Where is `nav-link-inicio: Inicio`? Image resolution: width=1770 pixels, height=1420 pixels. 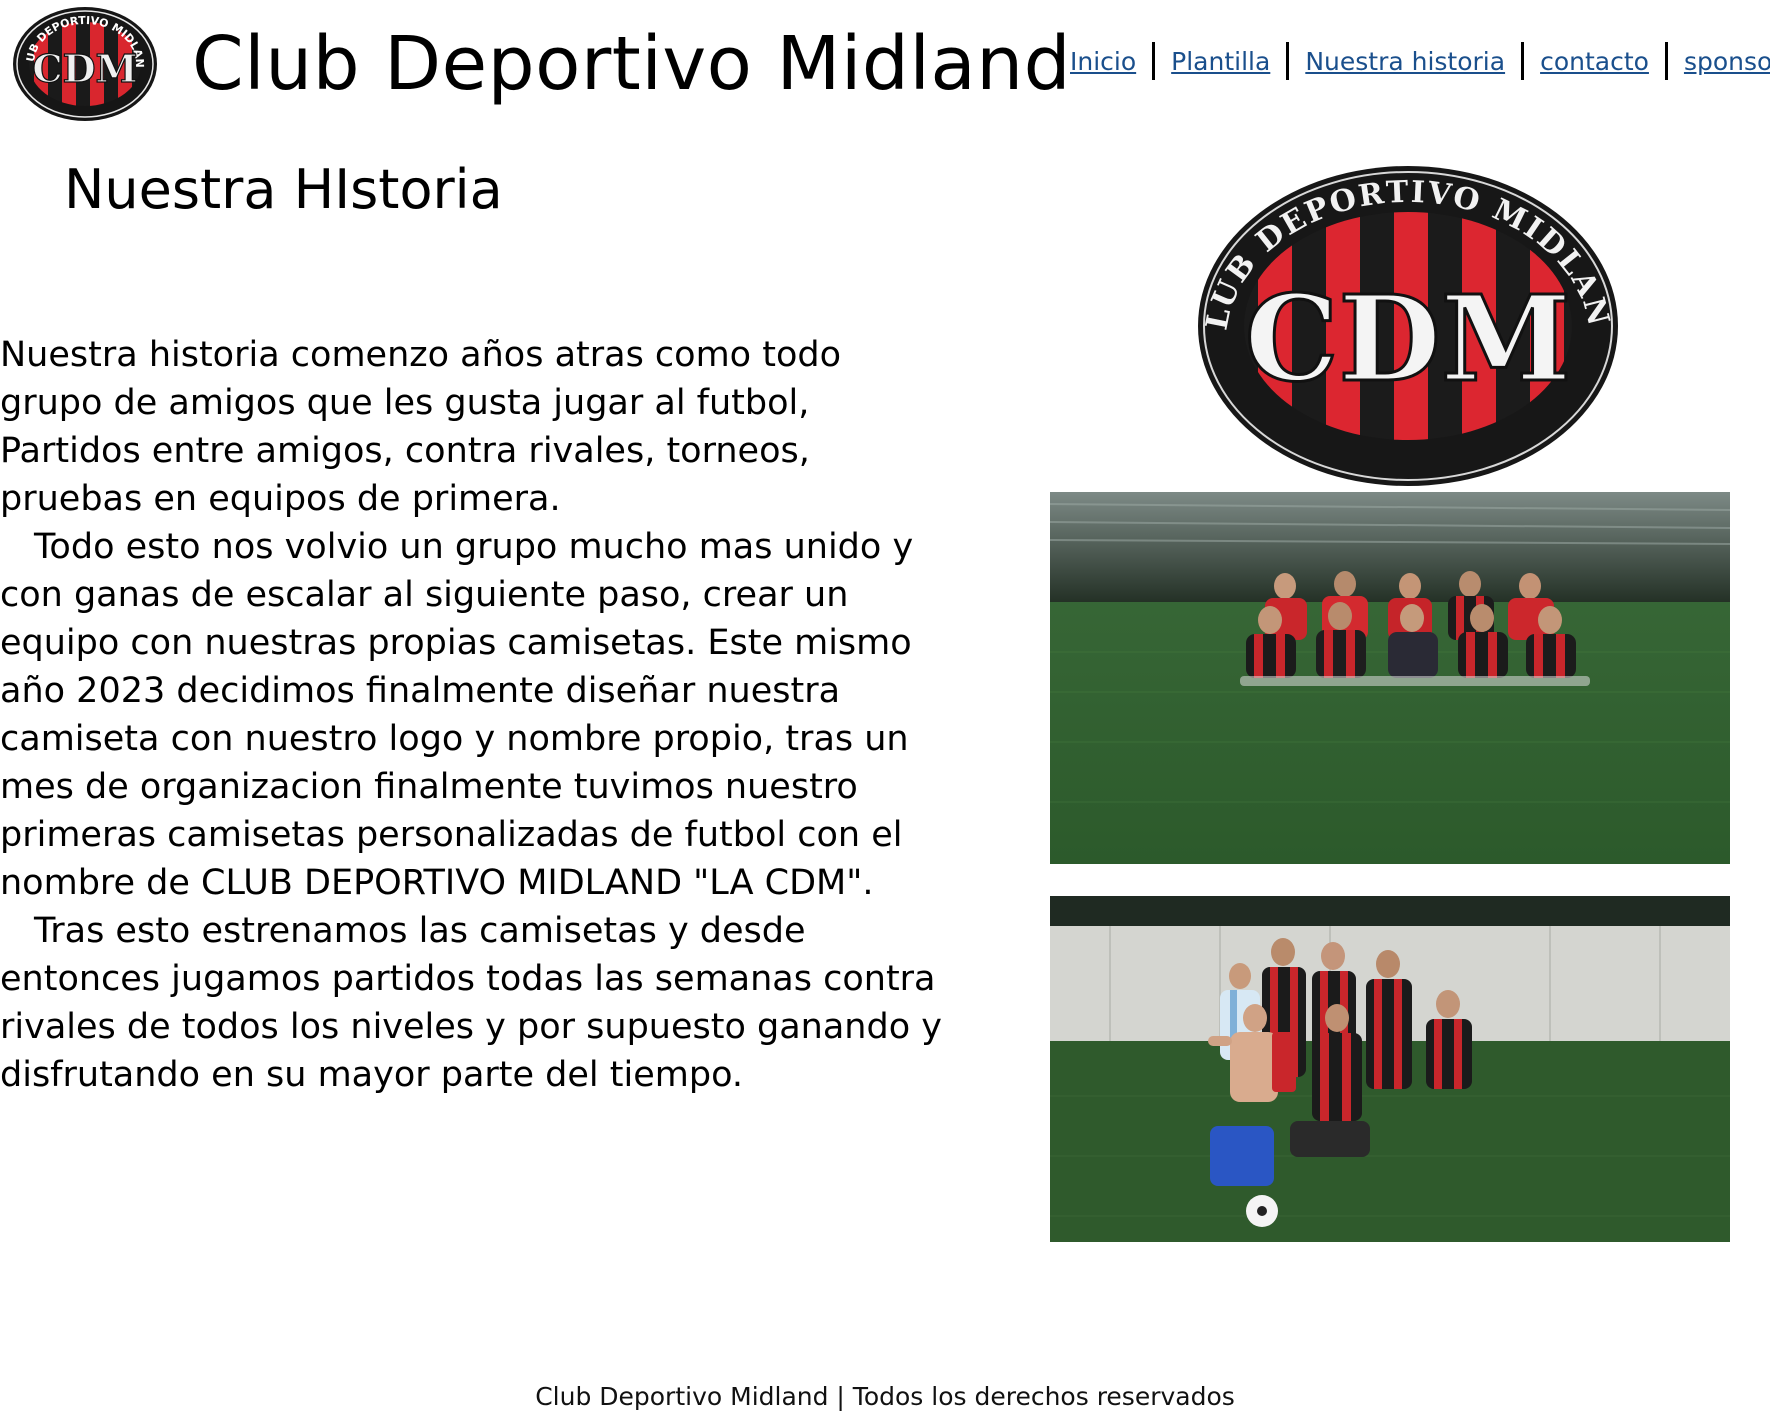 nav-link-inicio: Inicio is located at coordinates (1103, 61).